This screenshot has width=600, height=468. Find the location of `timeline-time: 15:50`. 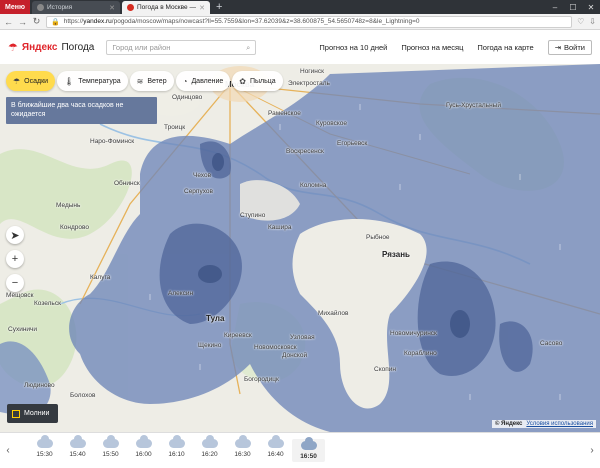

timeline-time: 15:50 is located at coordinates (110, 454).